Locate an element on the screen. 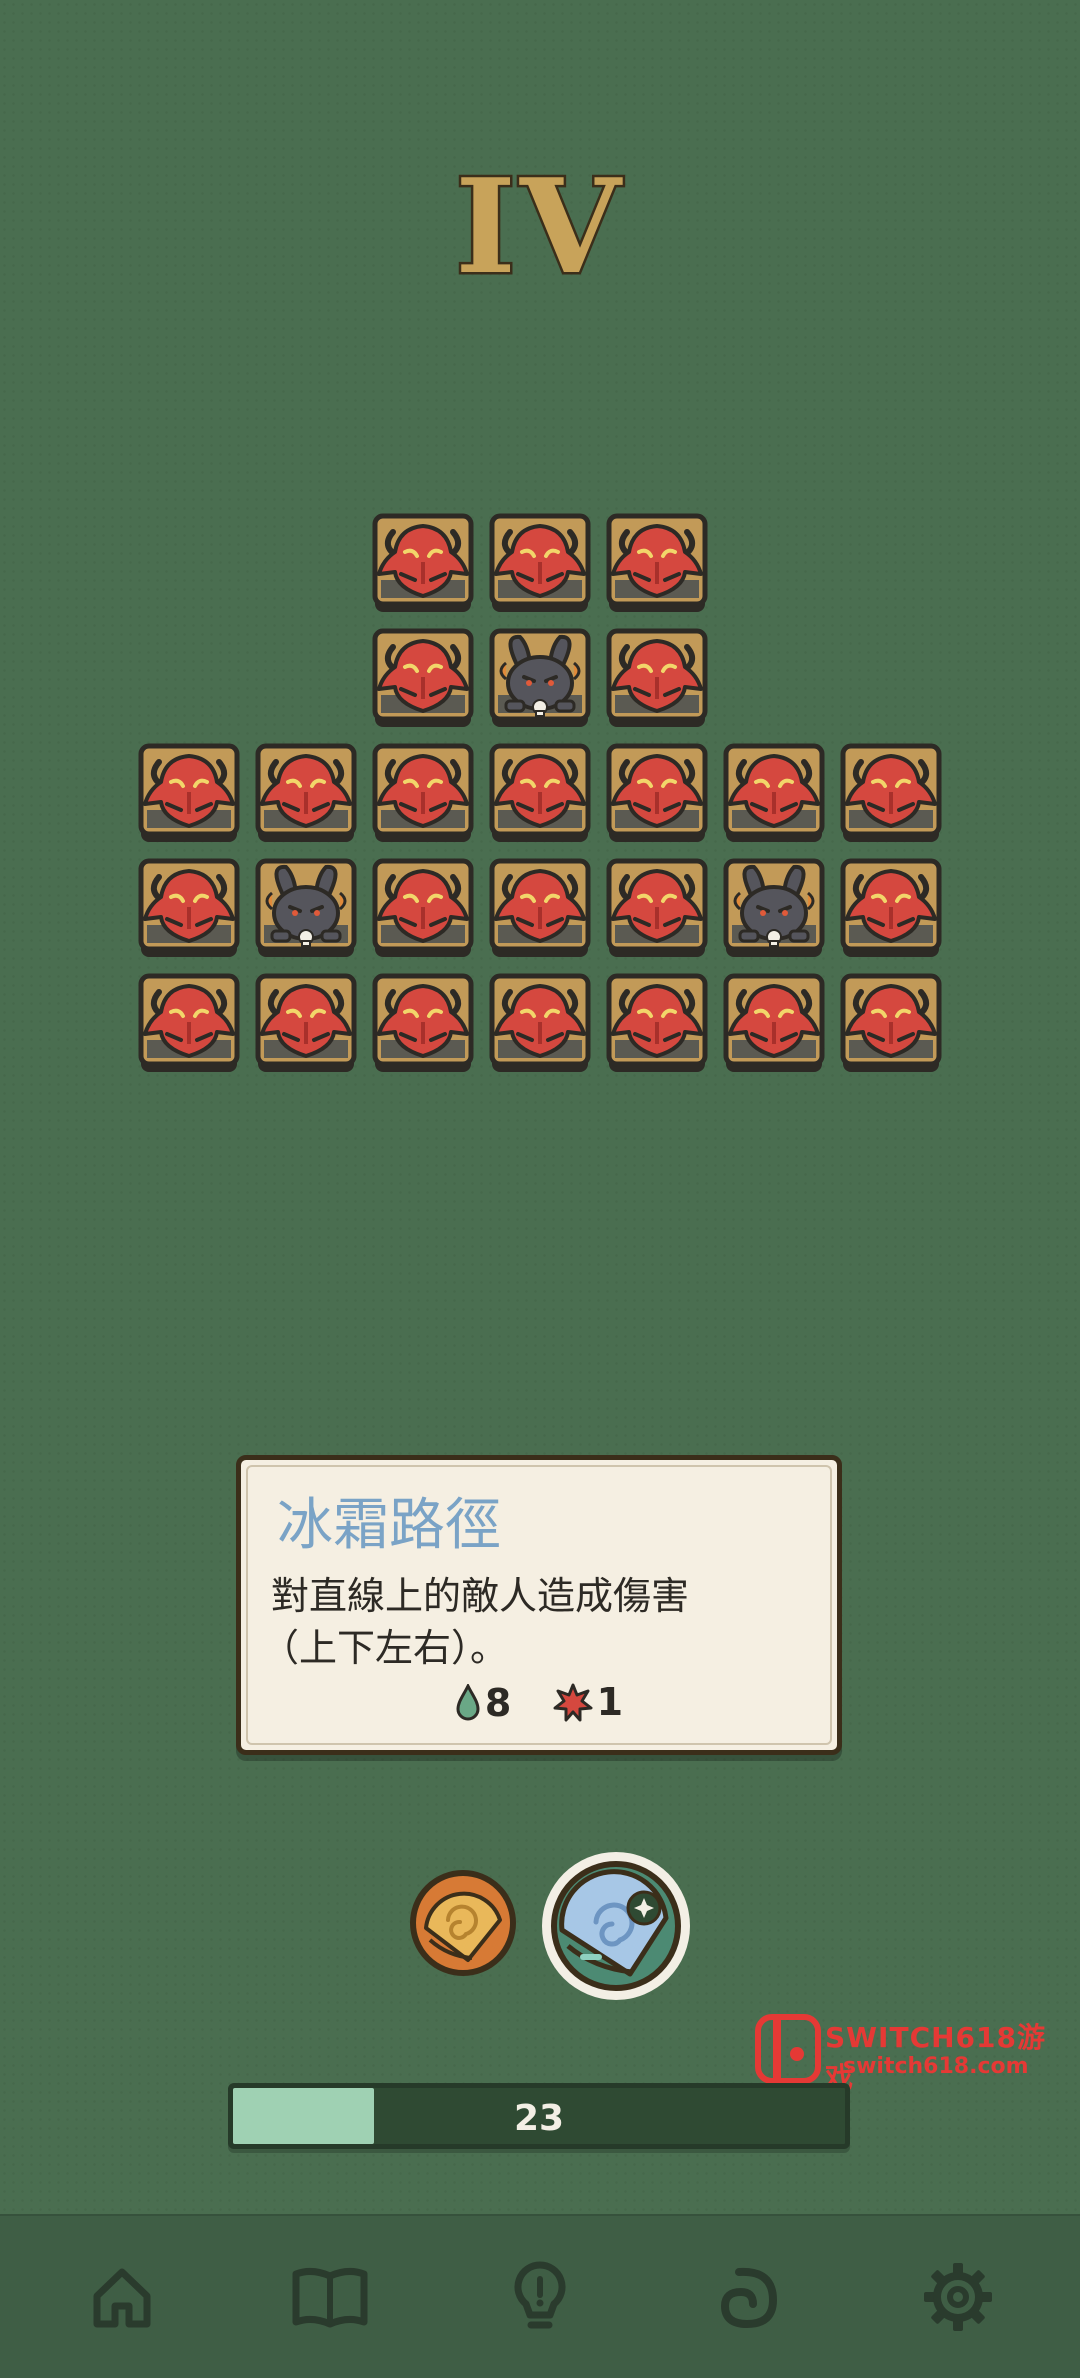 This screenshot has height=2378, width=1080. spell-description-line2: （上下左右）。 is located at coordinates (385, 1648).